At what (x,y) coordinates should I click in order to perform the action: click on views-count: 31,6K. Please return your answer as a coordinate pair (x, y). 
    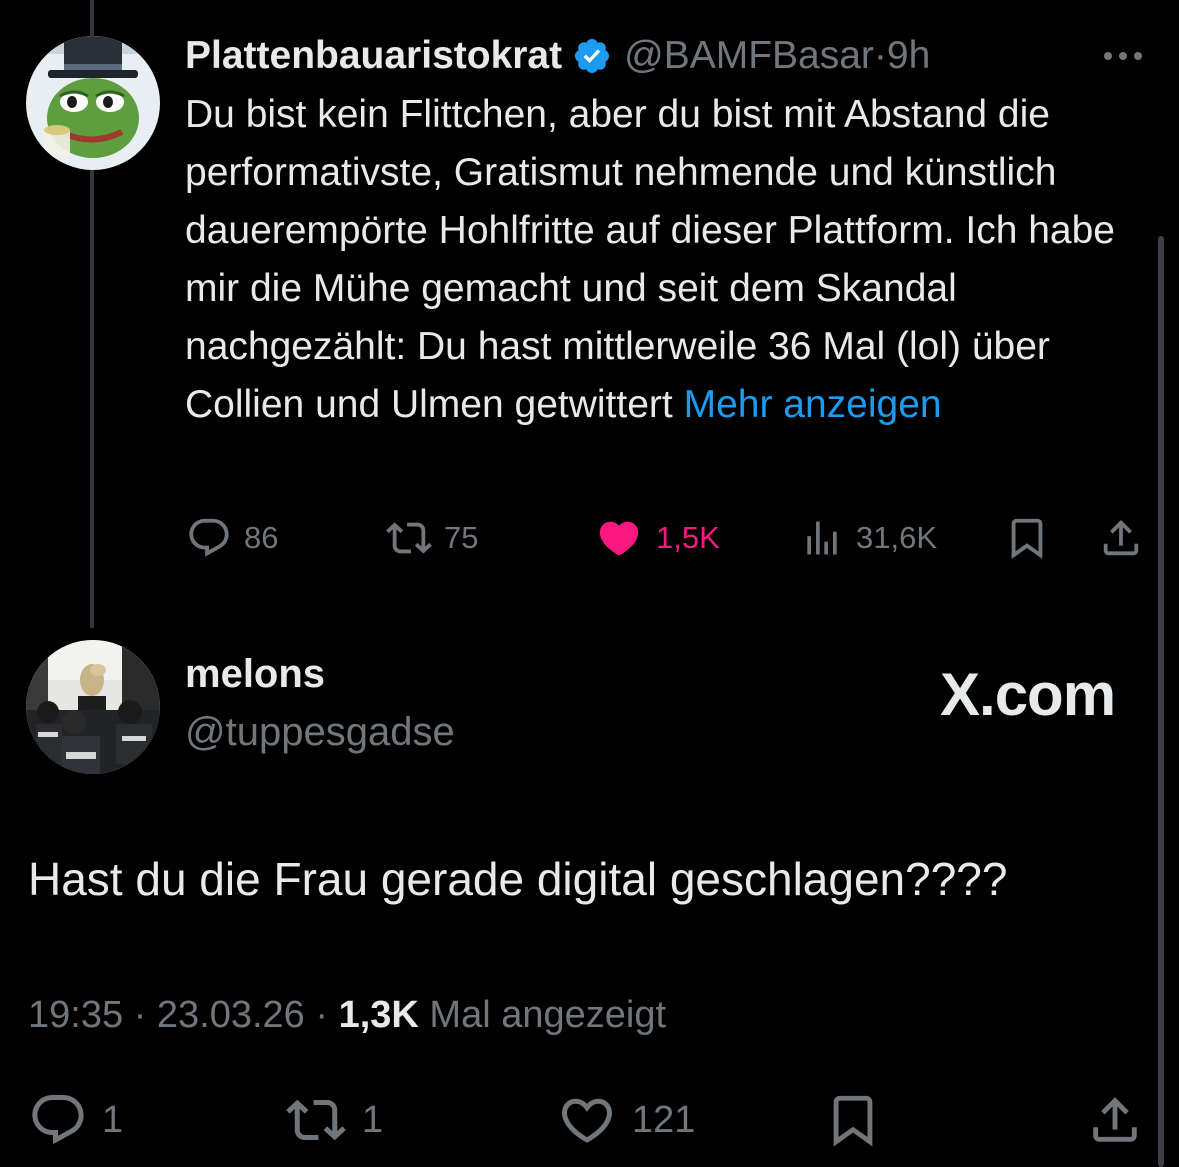
    Looking at the image, I should click on (897, 537).